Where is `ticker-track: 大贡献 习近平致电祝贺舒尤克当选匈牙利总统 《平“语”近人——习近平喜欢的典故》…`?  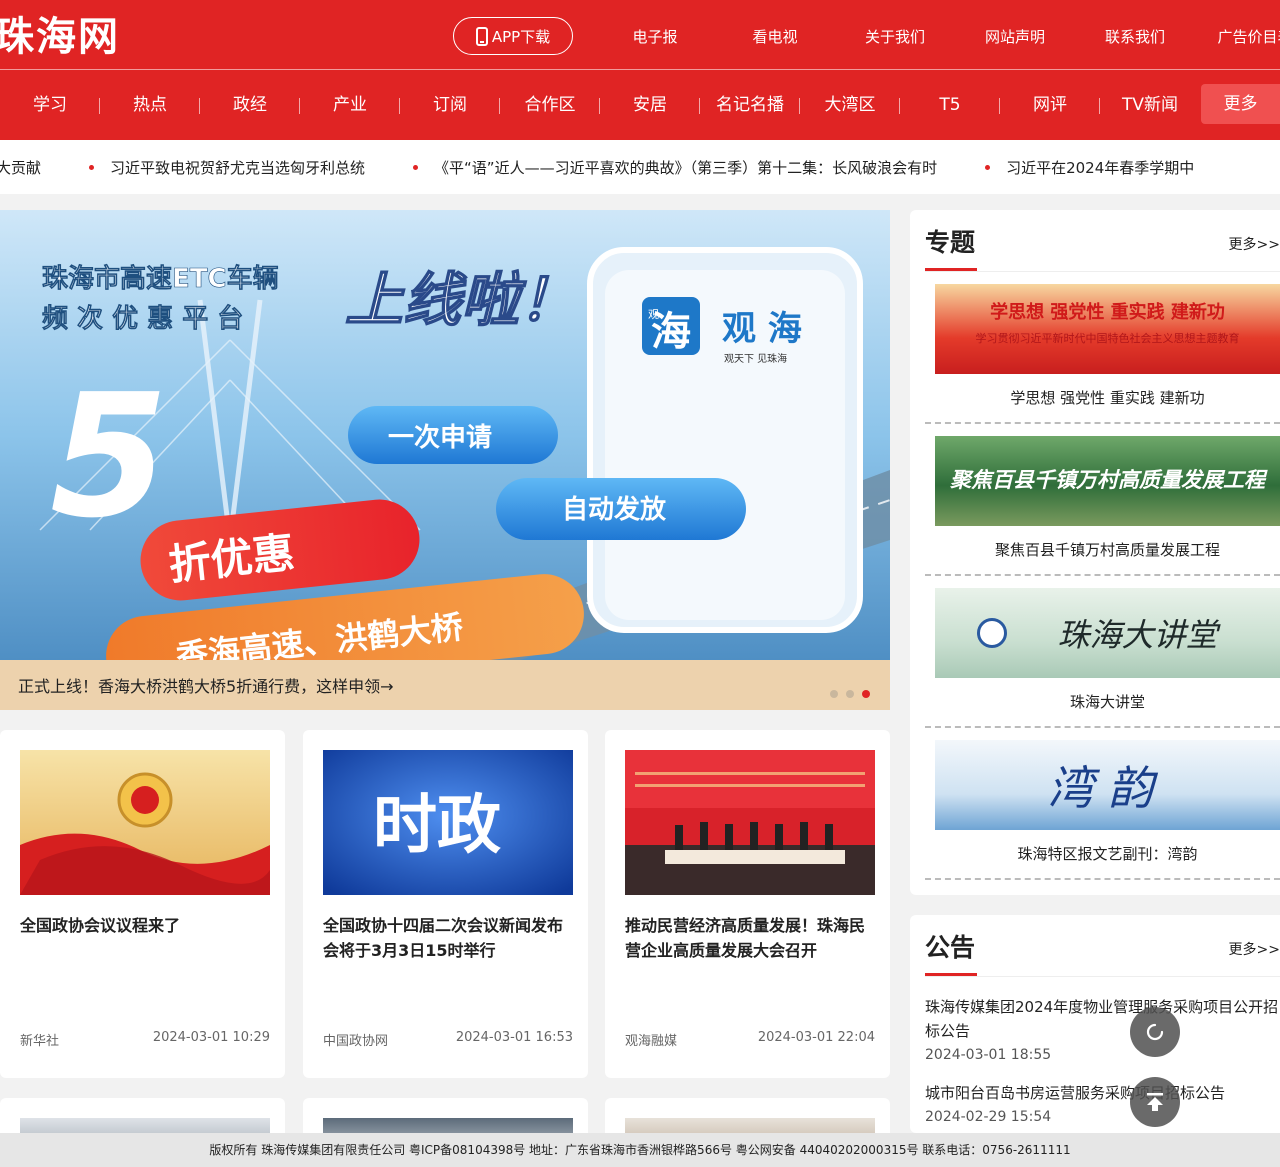 ticker-track: 大贡献 习近平致电祝贺舒尤克当选匈牙利总统 《平“语”近人——习近平喜欢的典故》… is located at coordinates (621, 167).